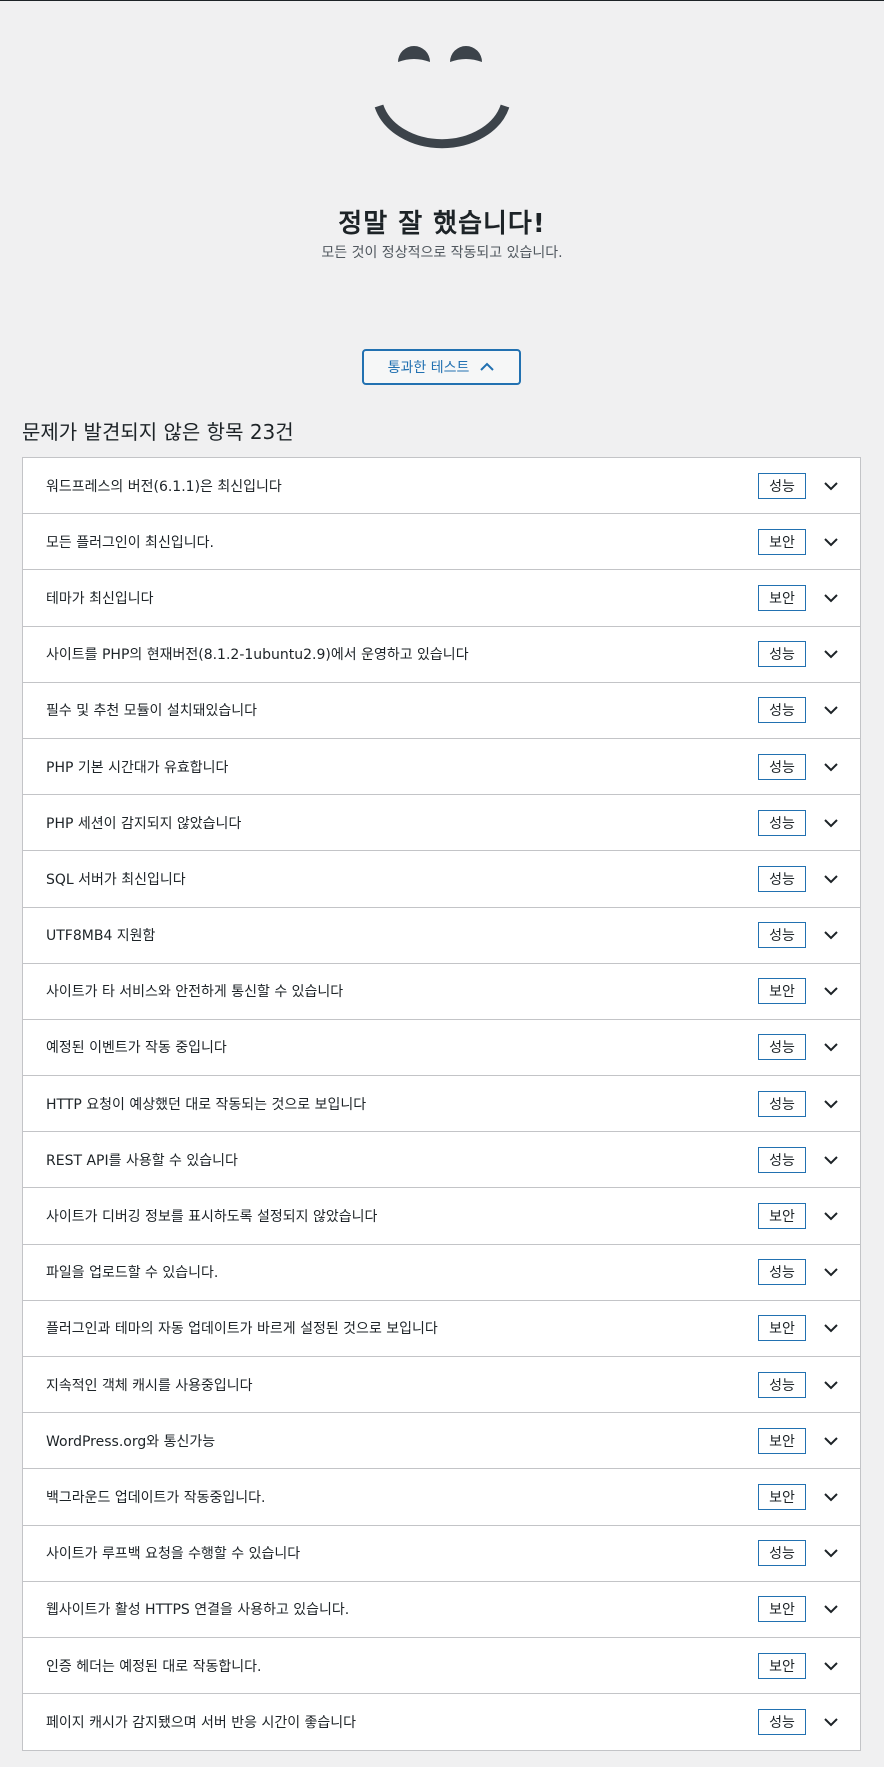  What do you see at coordinates (206, 1104) in the screenshot?
I see `list-item-label: HTTP 요청이 예상했던 대로 작동되는 것으로 보입니다` at bounding box center [206, 1104].